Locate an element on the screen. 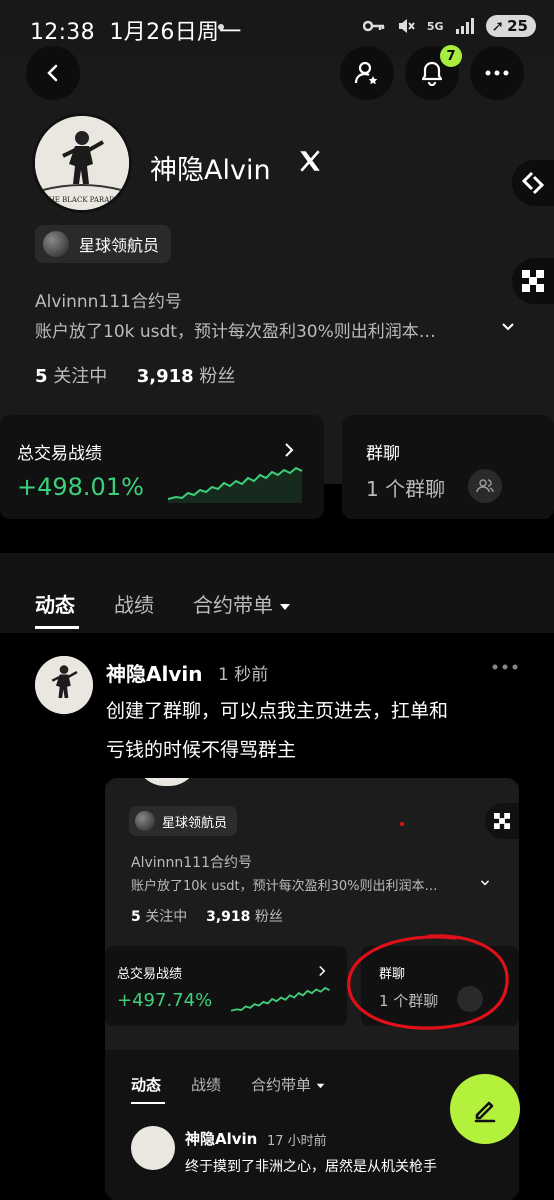 Image resolution: width=554 pixels, height=1200 pixels. post-avatar is located at coordinates (64, 685).